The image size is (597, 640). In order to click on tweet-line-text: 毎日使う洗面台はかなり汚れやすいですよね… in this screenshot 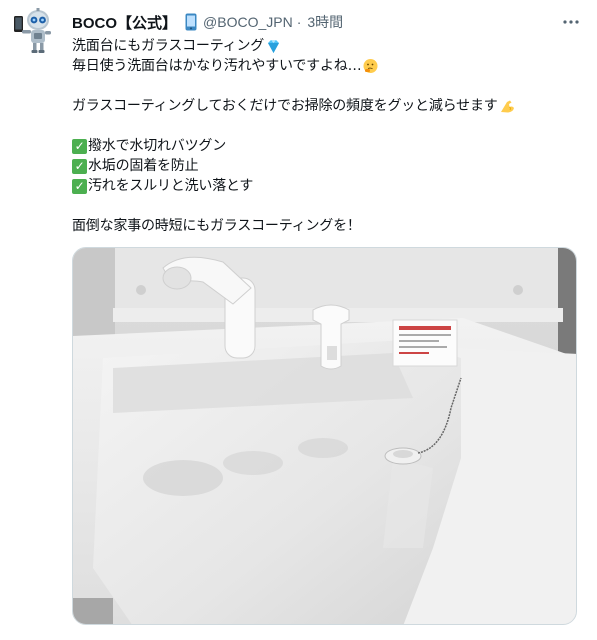, I will do `click(217, 66)`.